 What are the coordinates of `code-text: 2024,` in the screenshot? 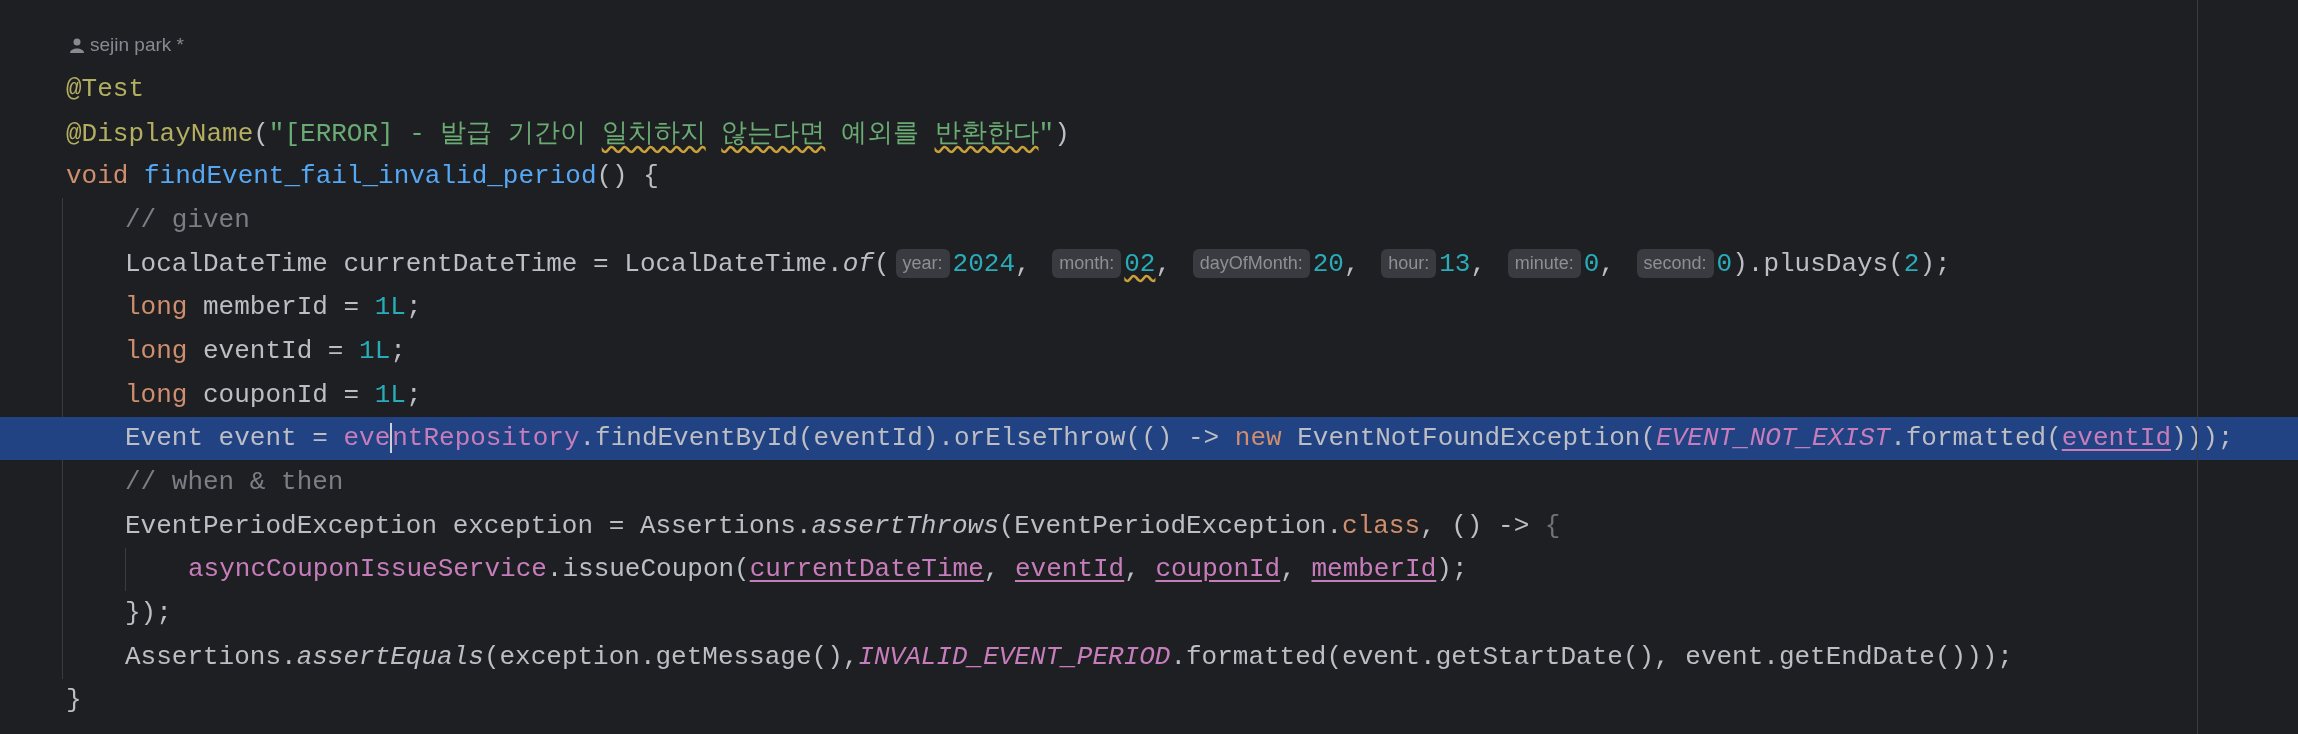 It's located at (992, 263).